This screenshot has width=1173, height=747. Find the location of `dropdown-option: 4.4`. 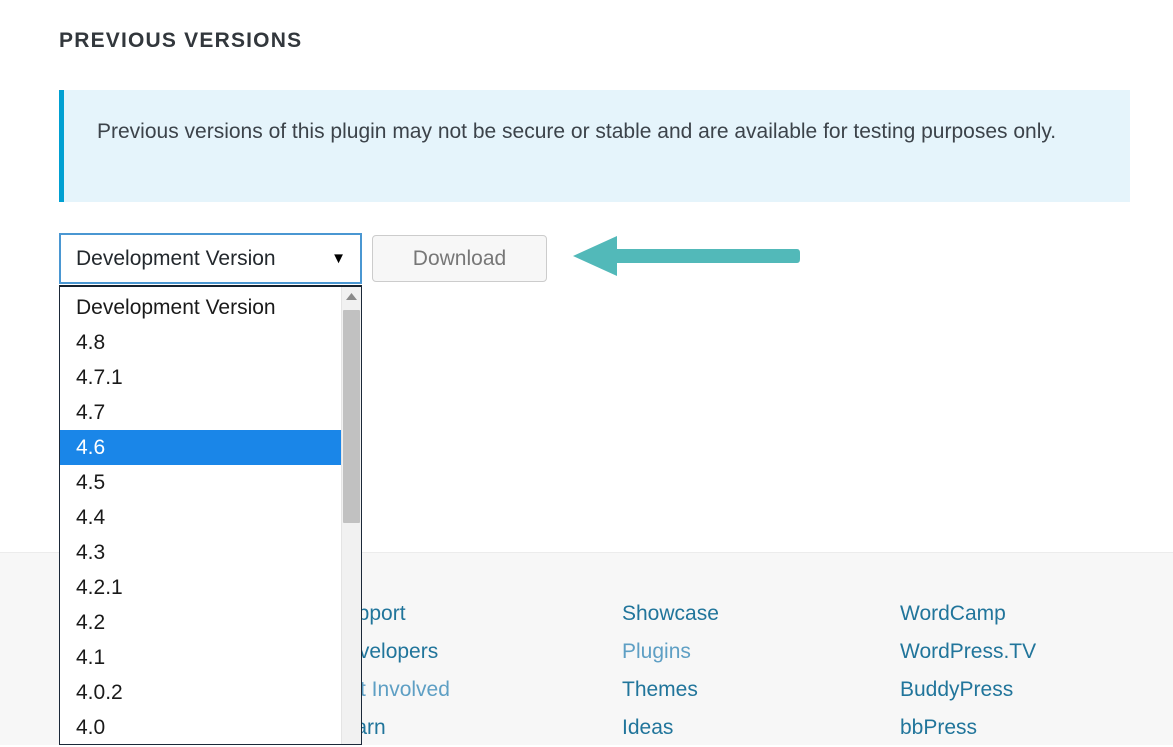

dropdown-option: 4.4 is located at coordinates (200, 517).